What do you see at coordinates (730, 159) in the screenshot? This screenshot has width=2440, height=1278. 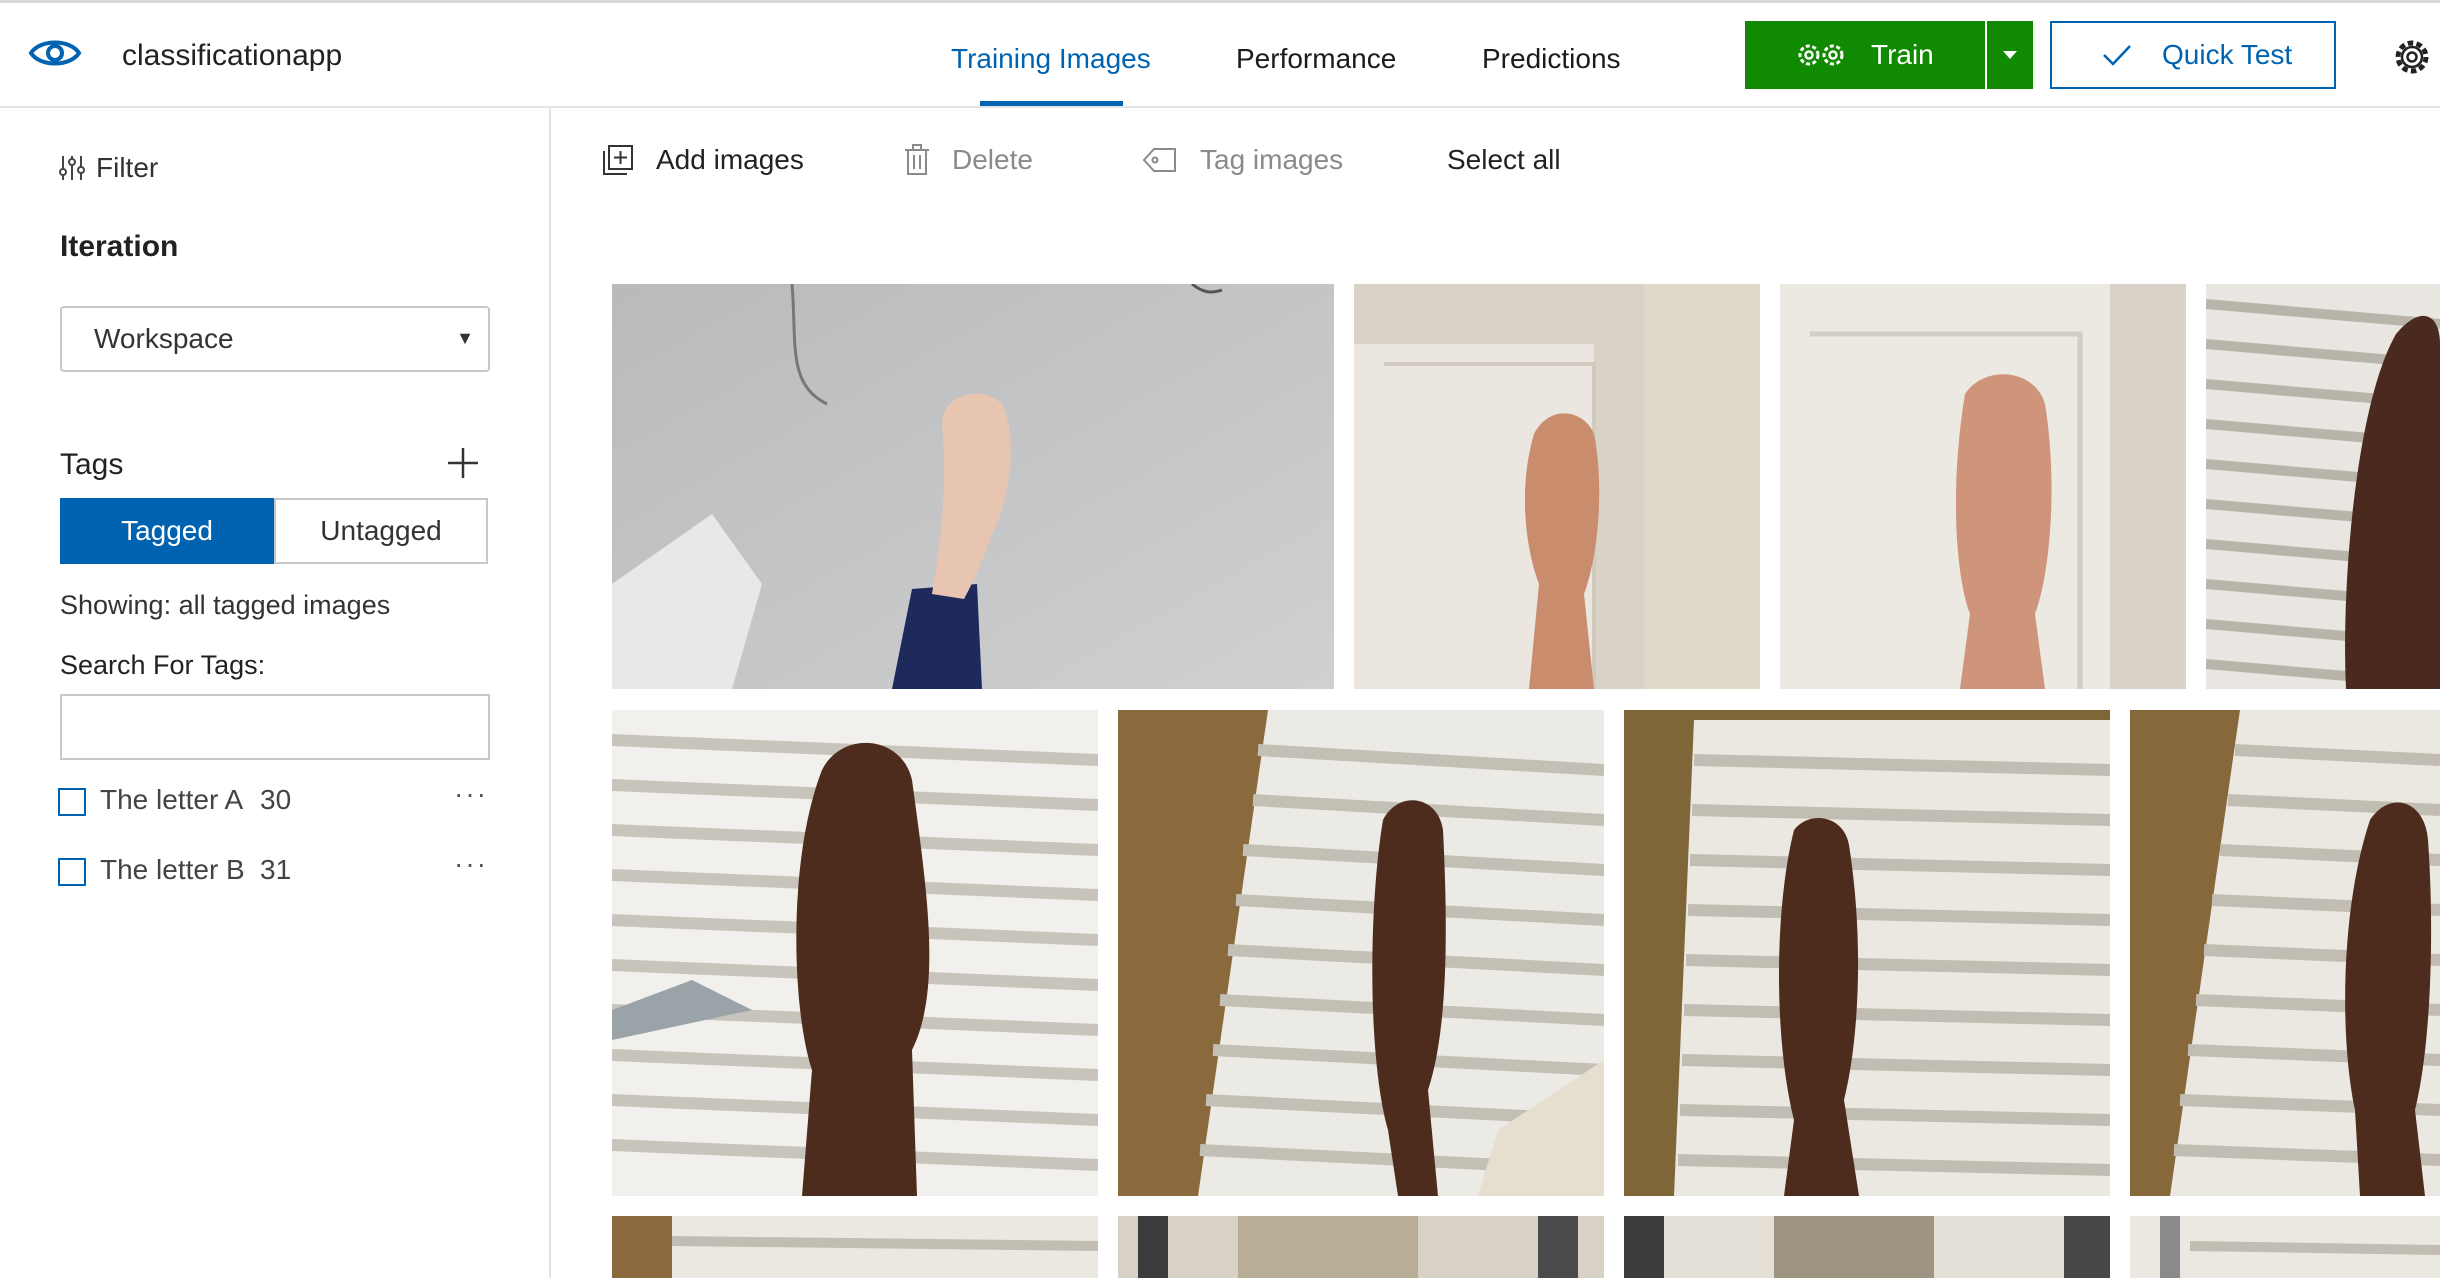 I see `add-images-label: Add images` at bounding box center [730, 159].